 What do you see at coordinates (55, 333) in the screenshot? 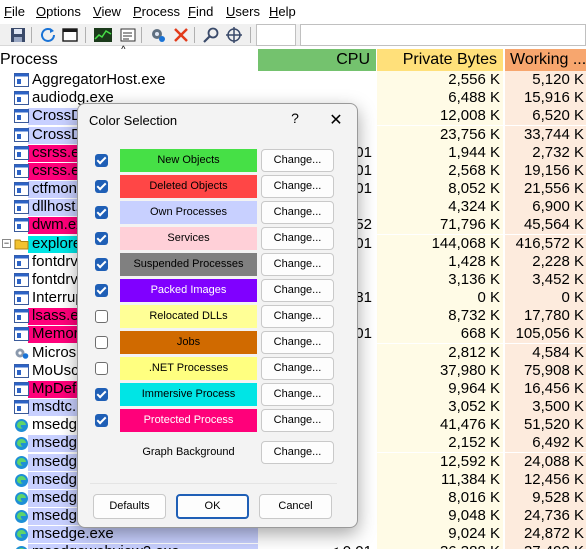
I see `process-name: Memor` at bounding box center [55, 333].